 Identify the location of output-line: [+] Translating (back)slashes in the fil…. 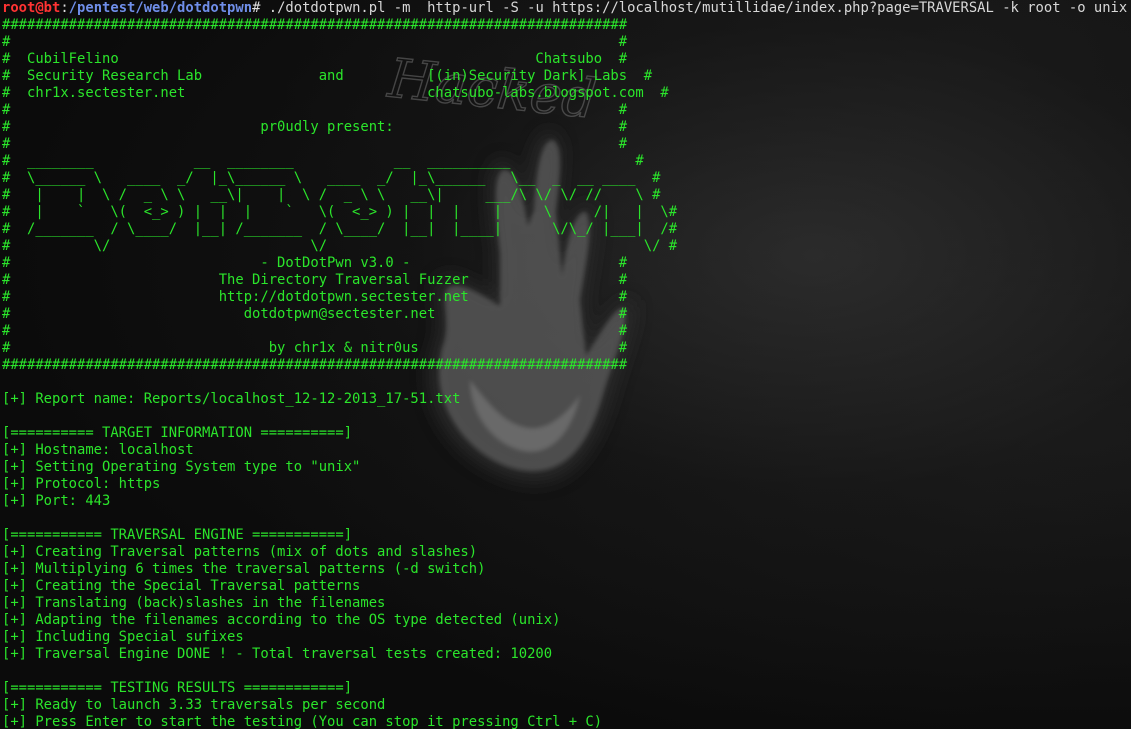
(194, 603).